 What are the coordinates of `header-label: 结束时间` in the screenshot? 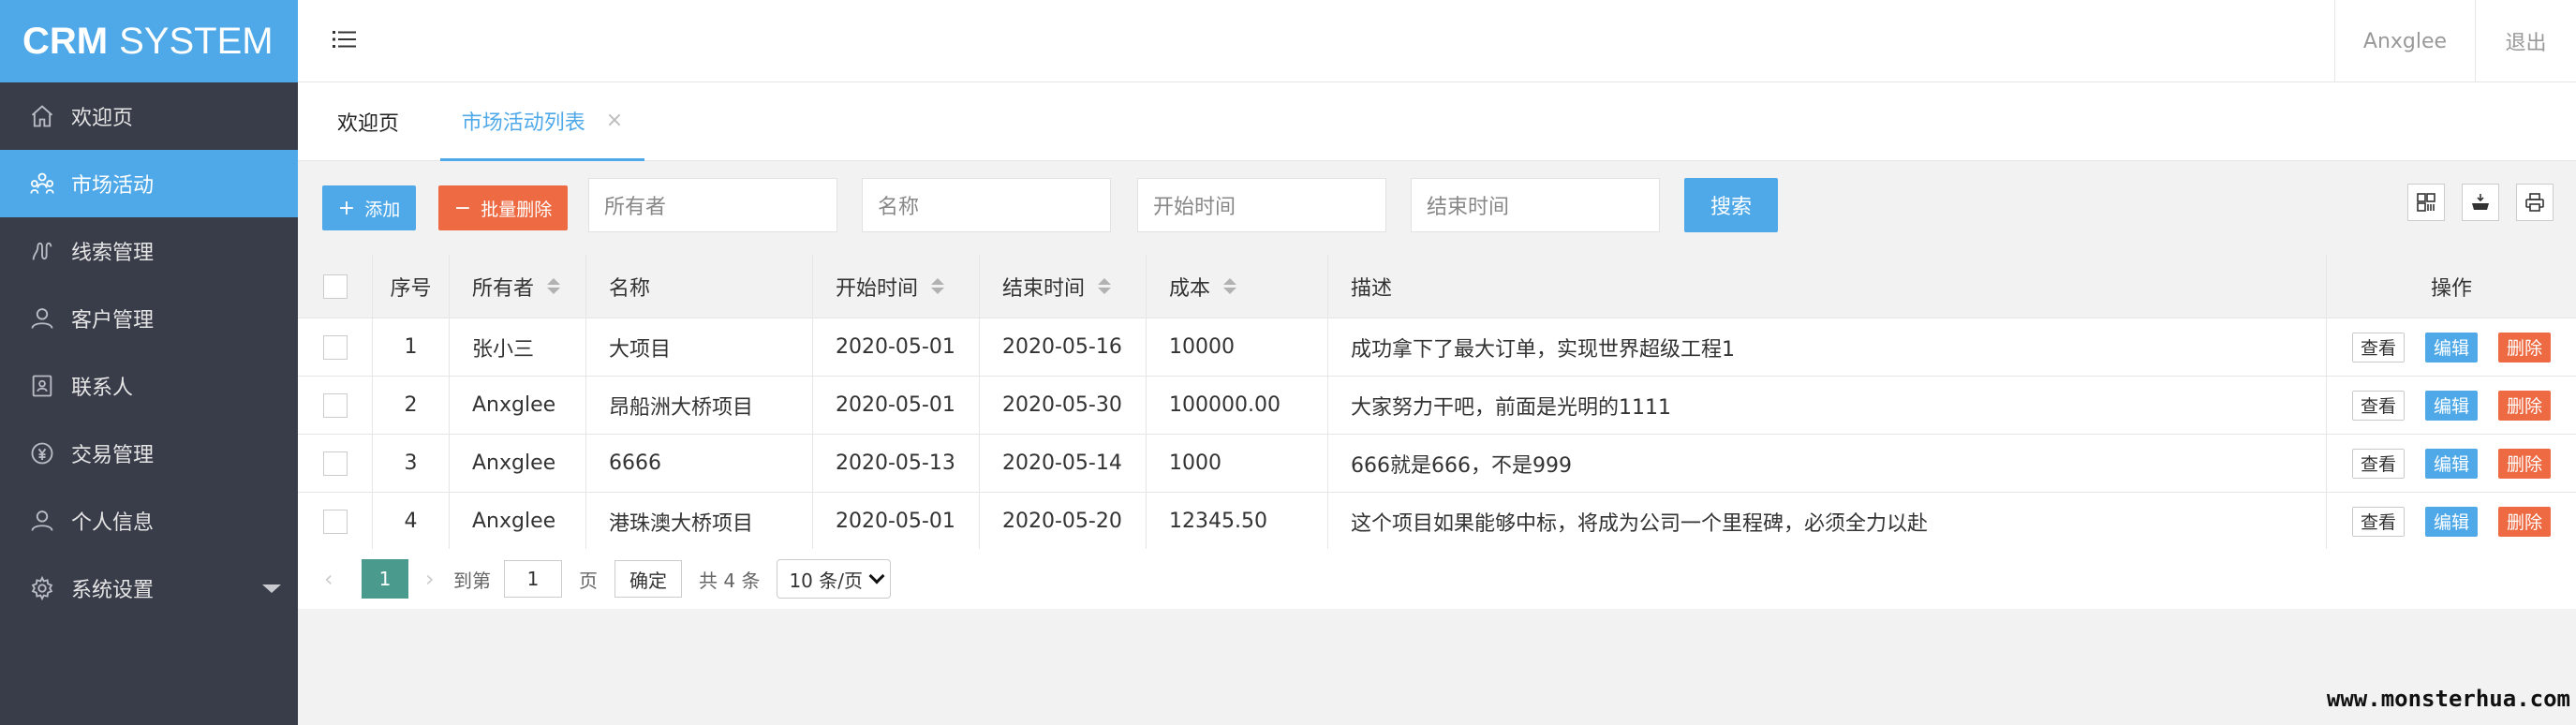 It's located at (1044, 288).